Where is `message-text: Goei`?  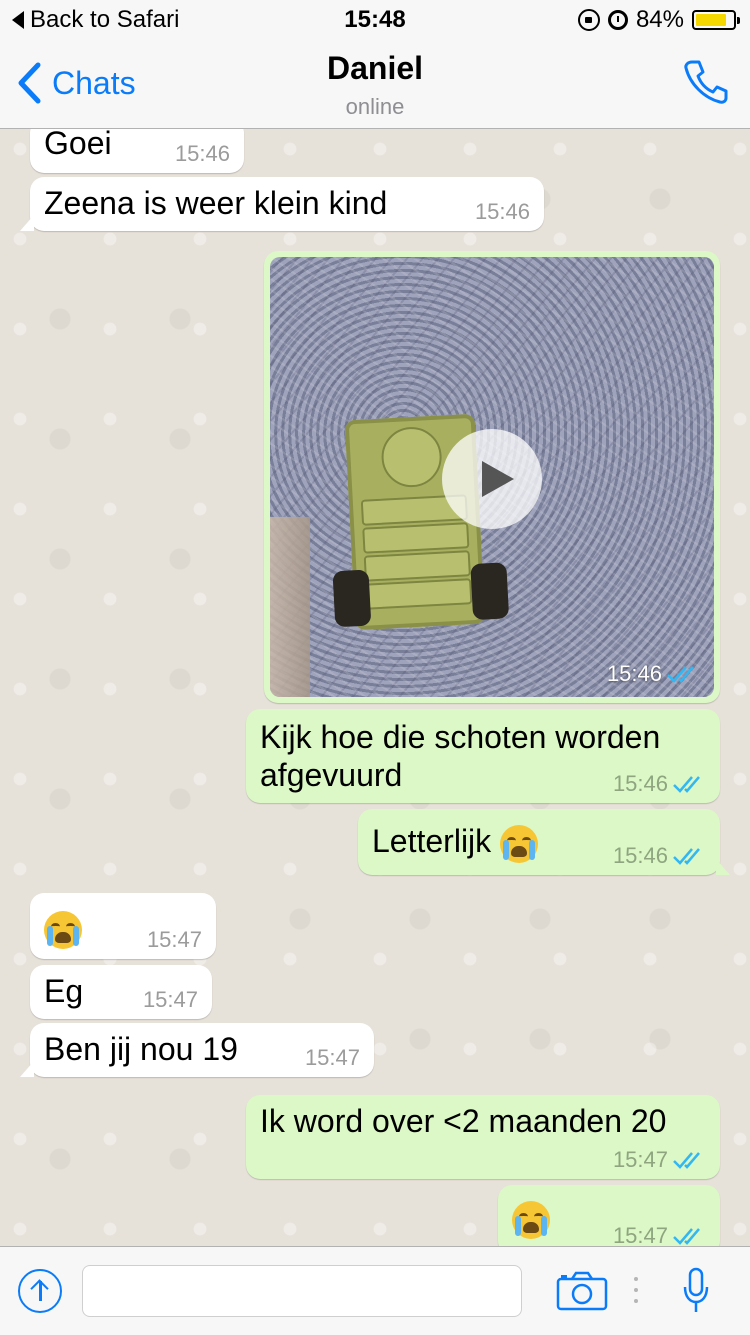
message-text: Goei is located at coordinates (78, 145).